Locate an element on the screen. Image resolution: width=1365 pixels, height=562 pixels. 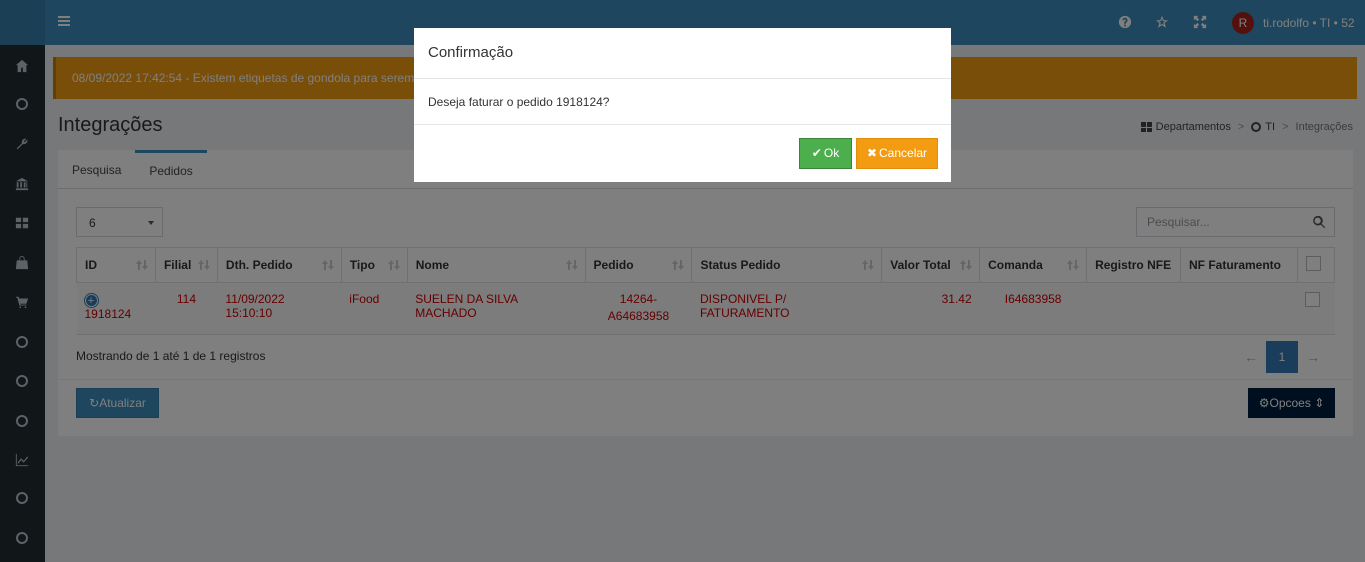
check-icon: ✔ is located at coordinates (816, 153).